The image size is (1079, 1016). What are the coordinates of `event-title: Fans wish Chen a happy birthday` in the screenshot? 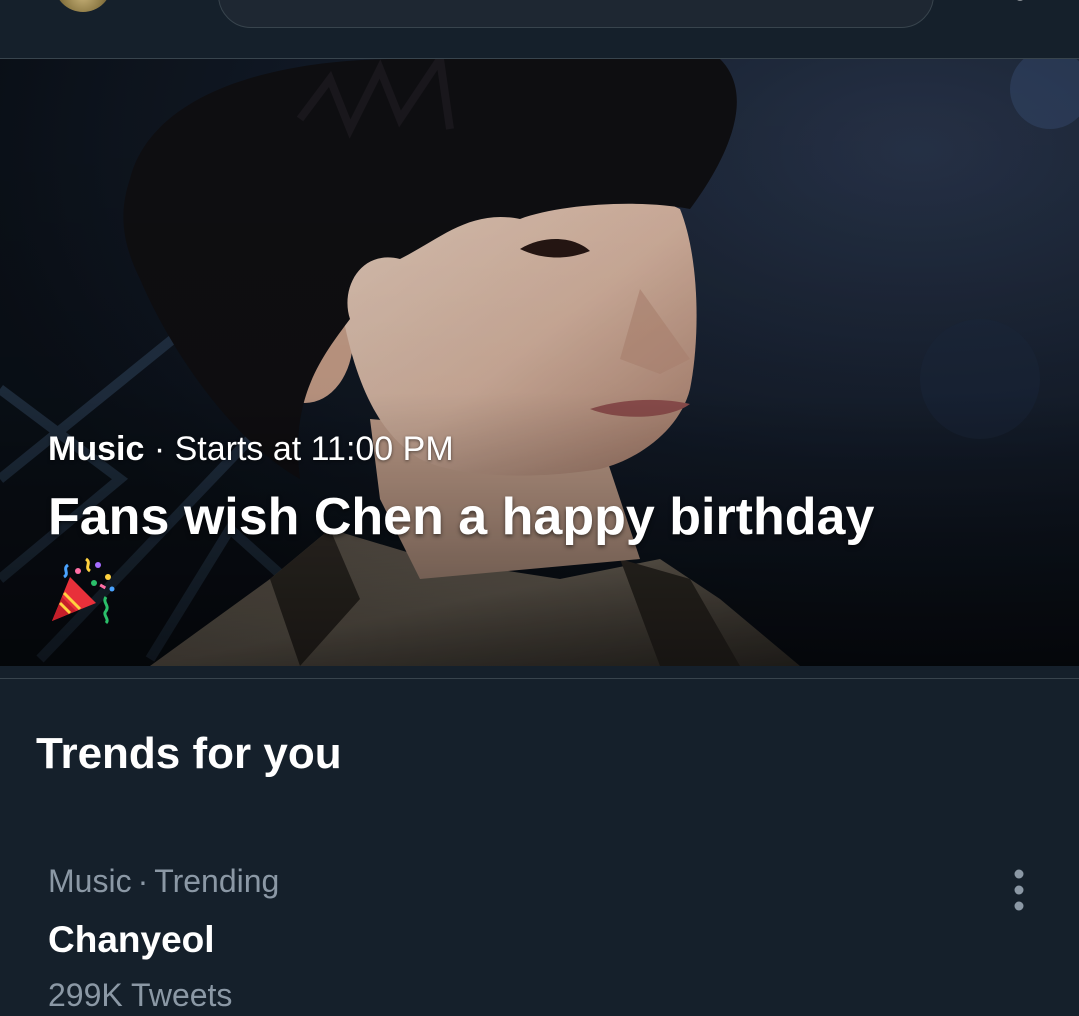 It's located at (538, 517).